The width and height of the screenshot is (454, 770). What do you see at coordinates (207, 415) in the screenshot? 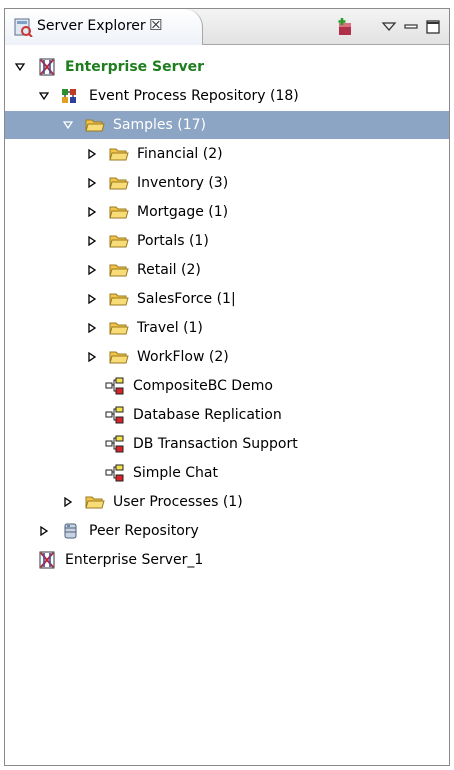
I see `tree-label: Database Replication` at bounding box center [207, 415].